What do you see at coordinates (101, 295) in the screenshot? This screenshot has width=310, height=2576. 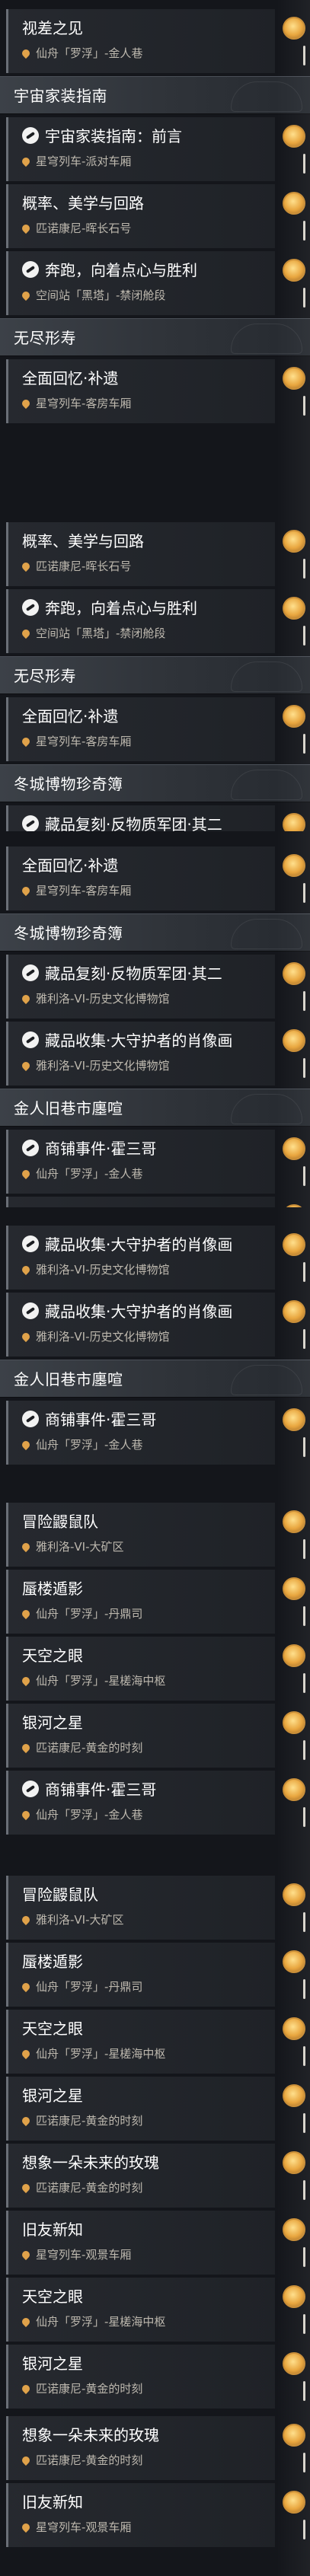 I see `quest-location: 空间站「黑塔」-禁闭舱段` at bounding box center [101, 295].